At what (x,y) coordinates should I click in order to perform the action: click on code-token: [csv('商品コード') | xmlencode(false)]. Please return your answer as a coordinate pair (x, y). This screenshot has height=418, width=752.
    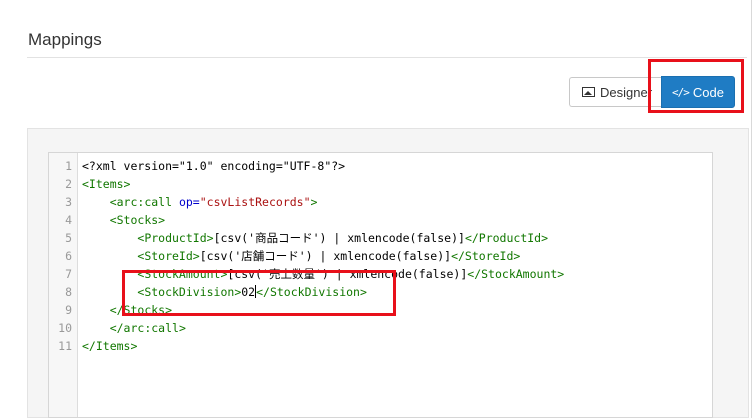
    Looking at the image, I should click on (339, 238).